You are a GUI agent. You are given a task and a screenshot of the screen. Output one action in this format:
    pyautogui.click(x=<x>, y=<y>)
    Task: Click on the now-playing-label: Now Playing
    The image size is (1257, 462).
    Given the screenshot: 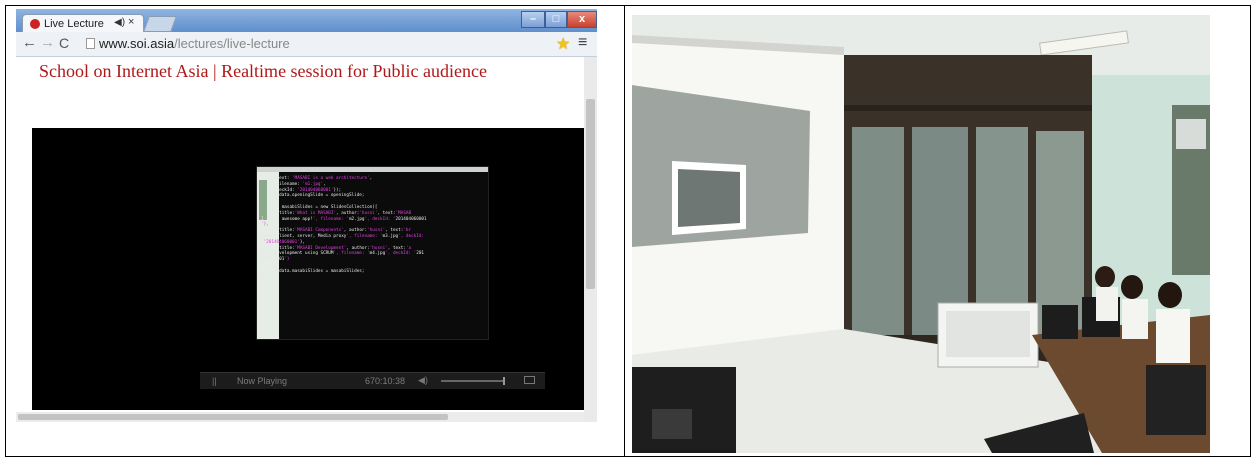 What is the action you would take?
    pyautogui.click(x=262, y=381)
    